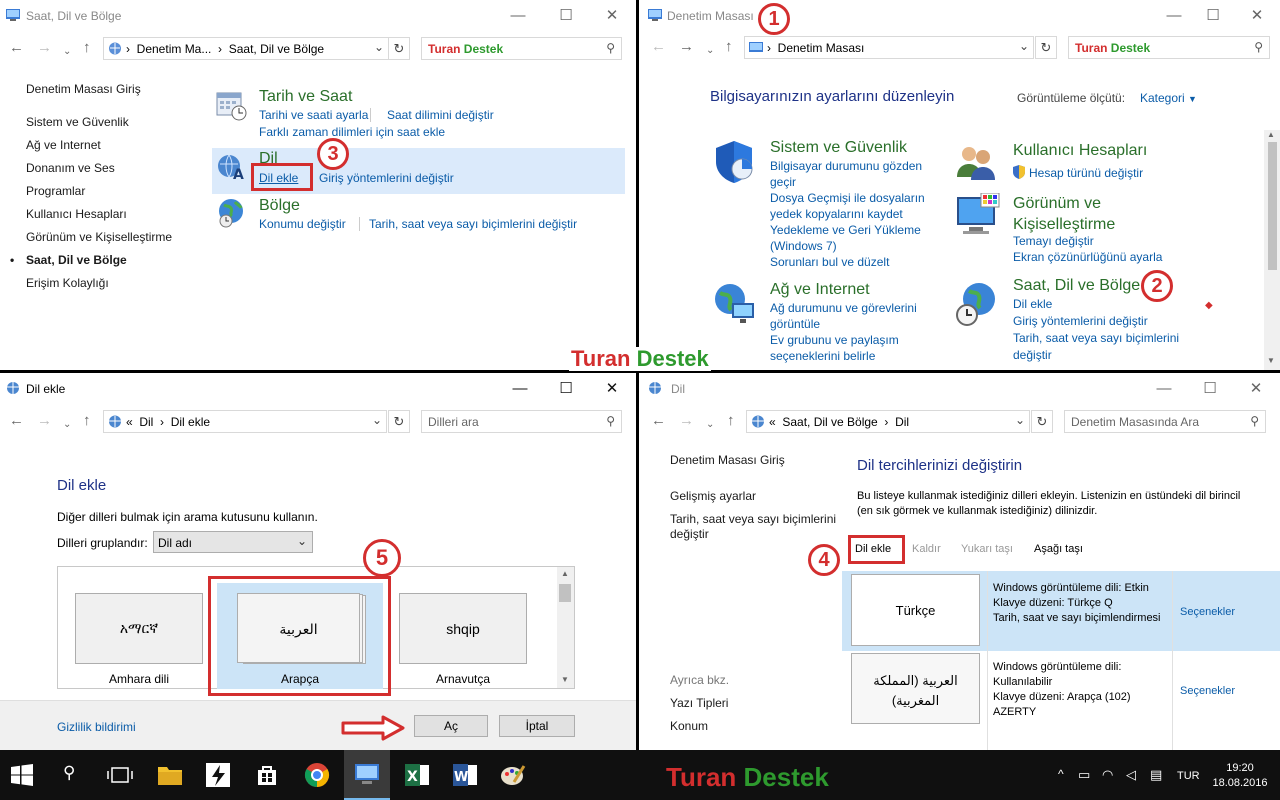 This screenshot has height=800, width=1280. Describe the element at coordinates (1188, 776) in the screenshot. I see `input-language: TUR` at that location.